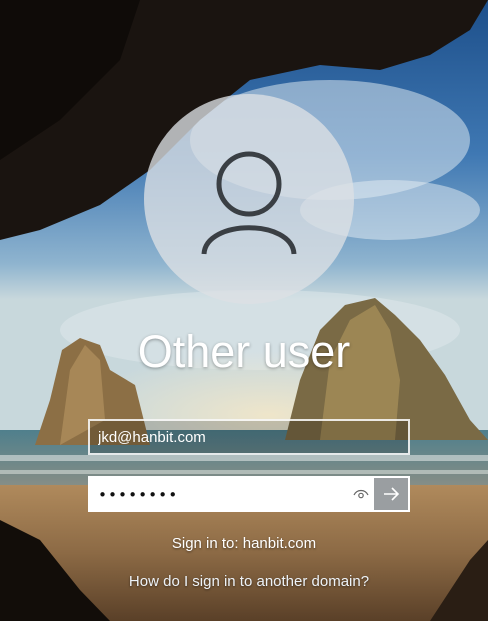 The height and width of the screenshot is (621, 488). Describe the element at coordinates (249, 203) in the screenshot. I see `user-silhouette-icon` at that location.